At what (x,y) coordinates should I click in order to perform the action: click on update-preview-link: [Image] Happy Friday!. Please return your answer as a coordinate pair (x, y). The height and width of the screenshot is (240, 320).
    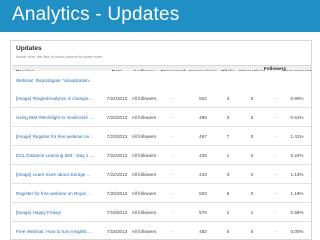
    Looking at the image, I should click on (60, 212).